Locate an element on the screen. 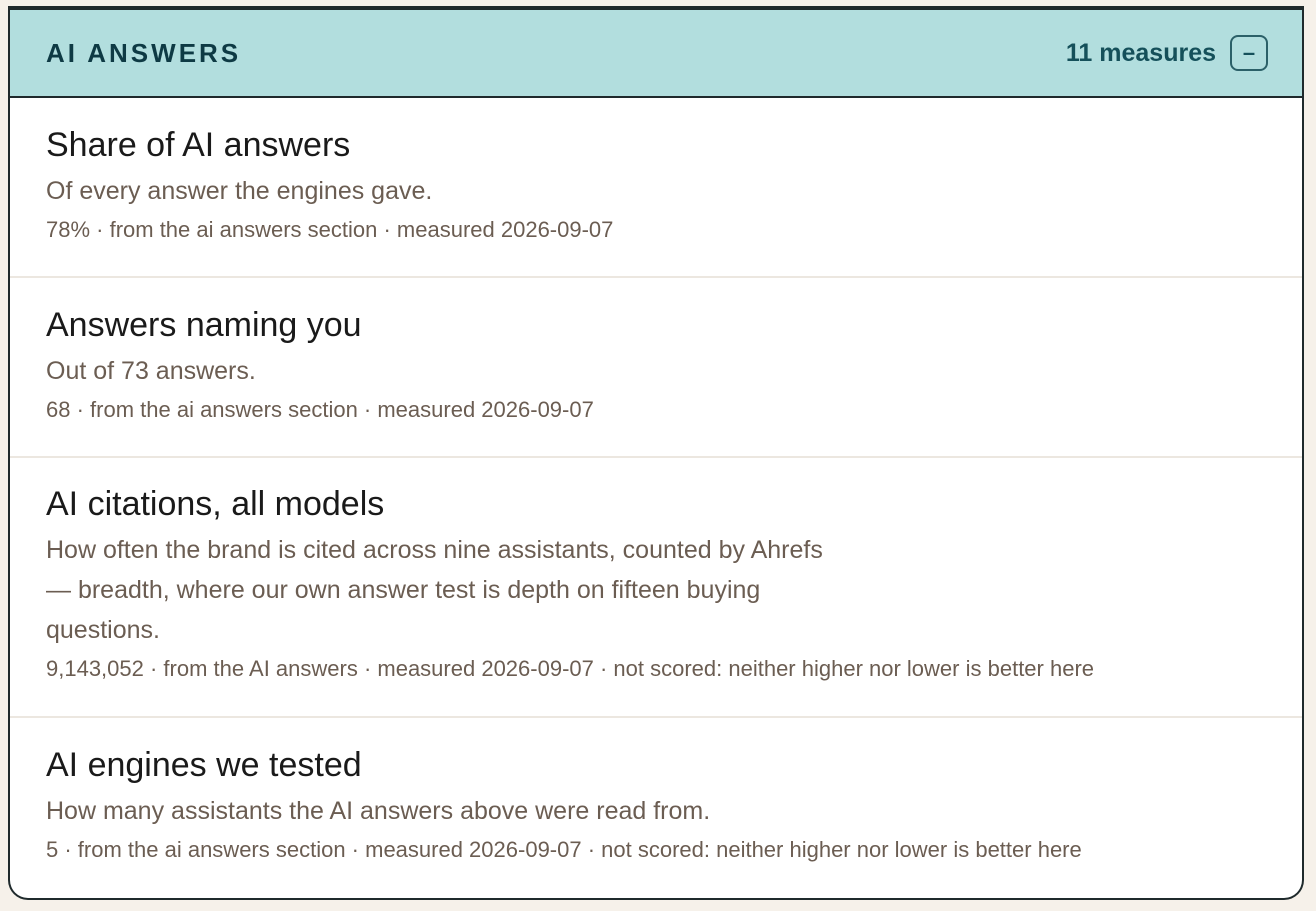 The width and height of the screenshot is (1316, 911). section-title: AI ANSWERS is located at coordinates (144, 52).